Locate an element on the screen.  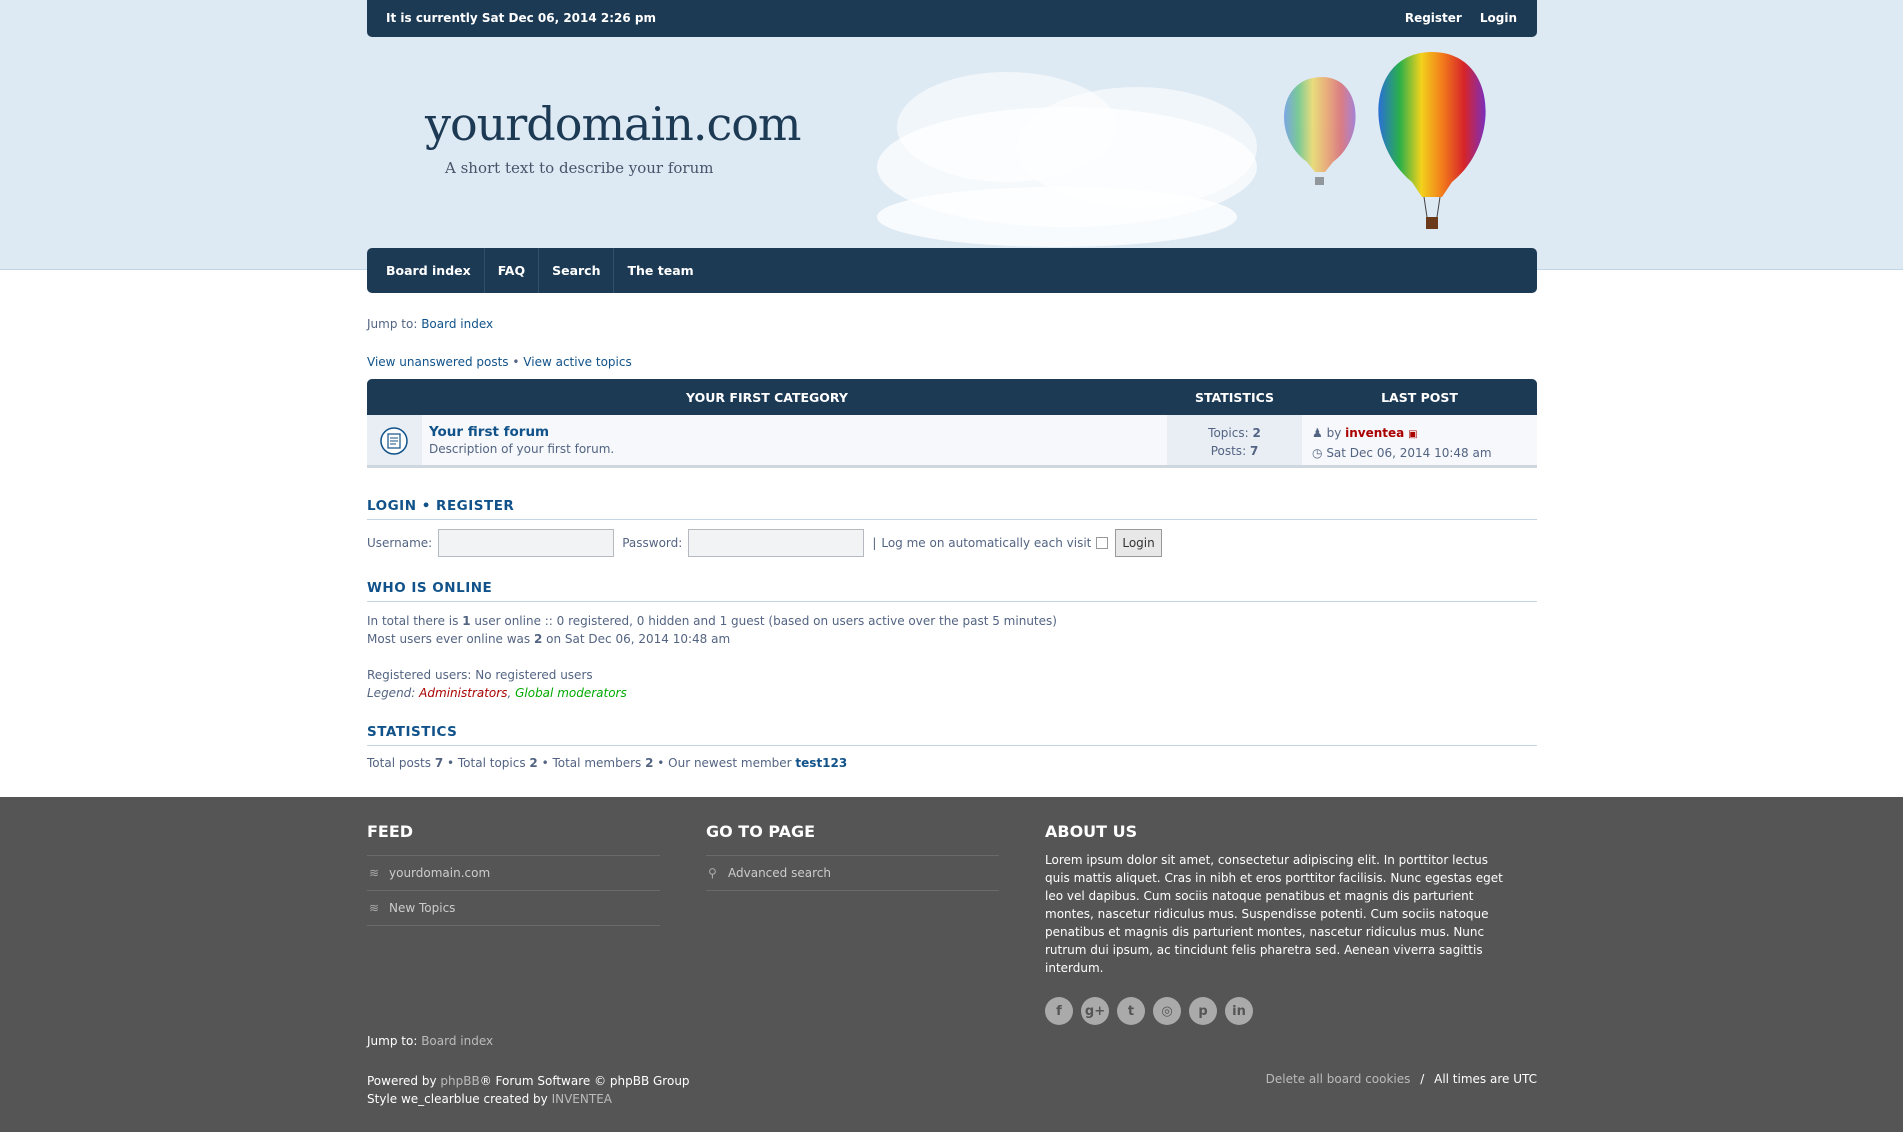
footer-jump-link: Board index is located at coordinates (457, 1041).